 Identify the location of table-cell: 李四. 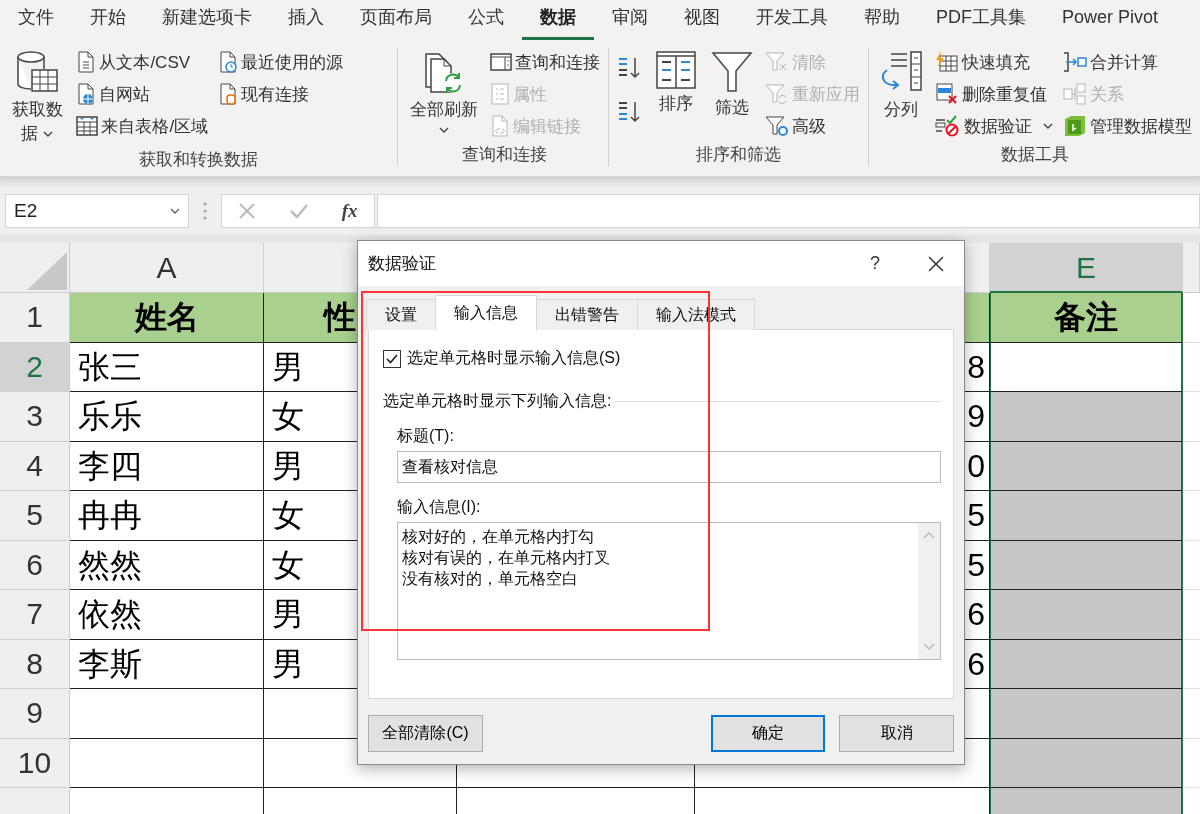
(167, 466).